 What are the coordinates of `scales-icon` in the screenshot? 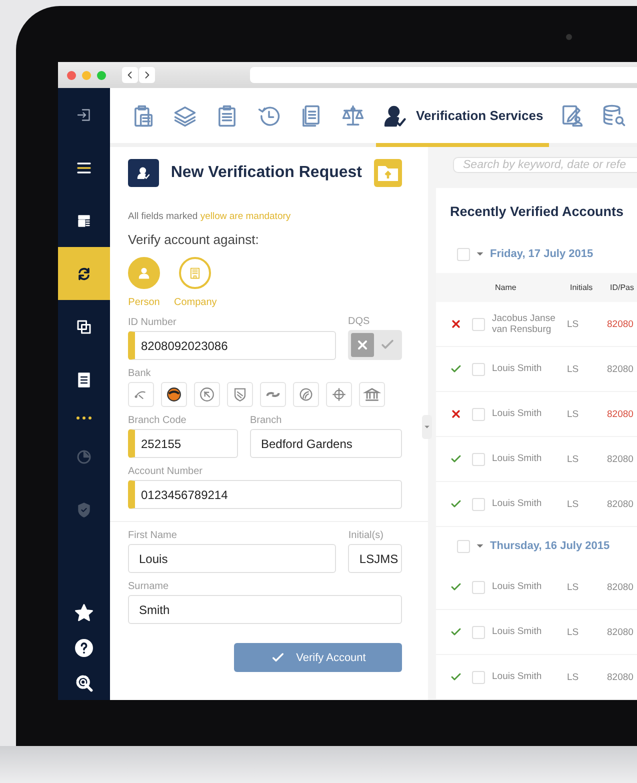 It's located at (353, 115).